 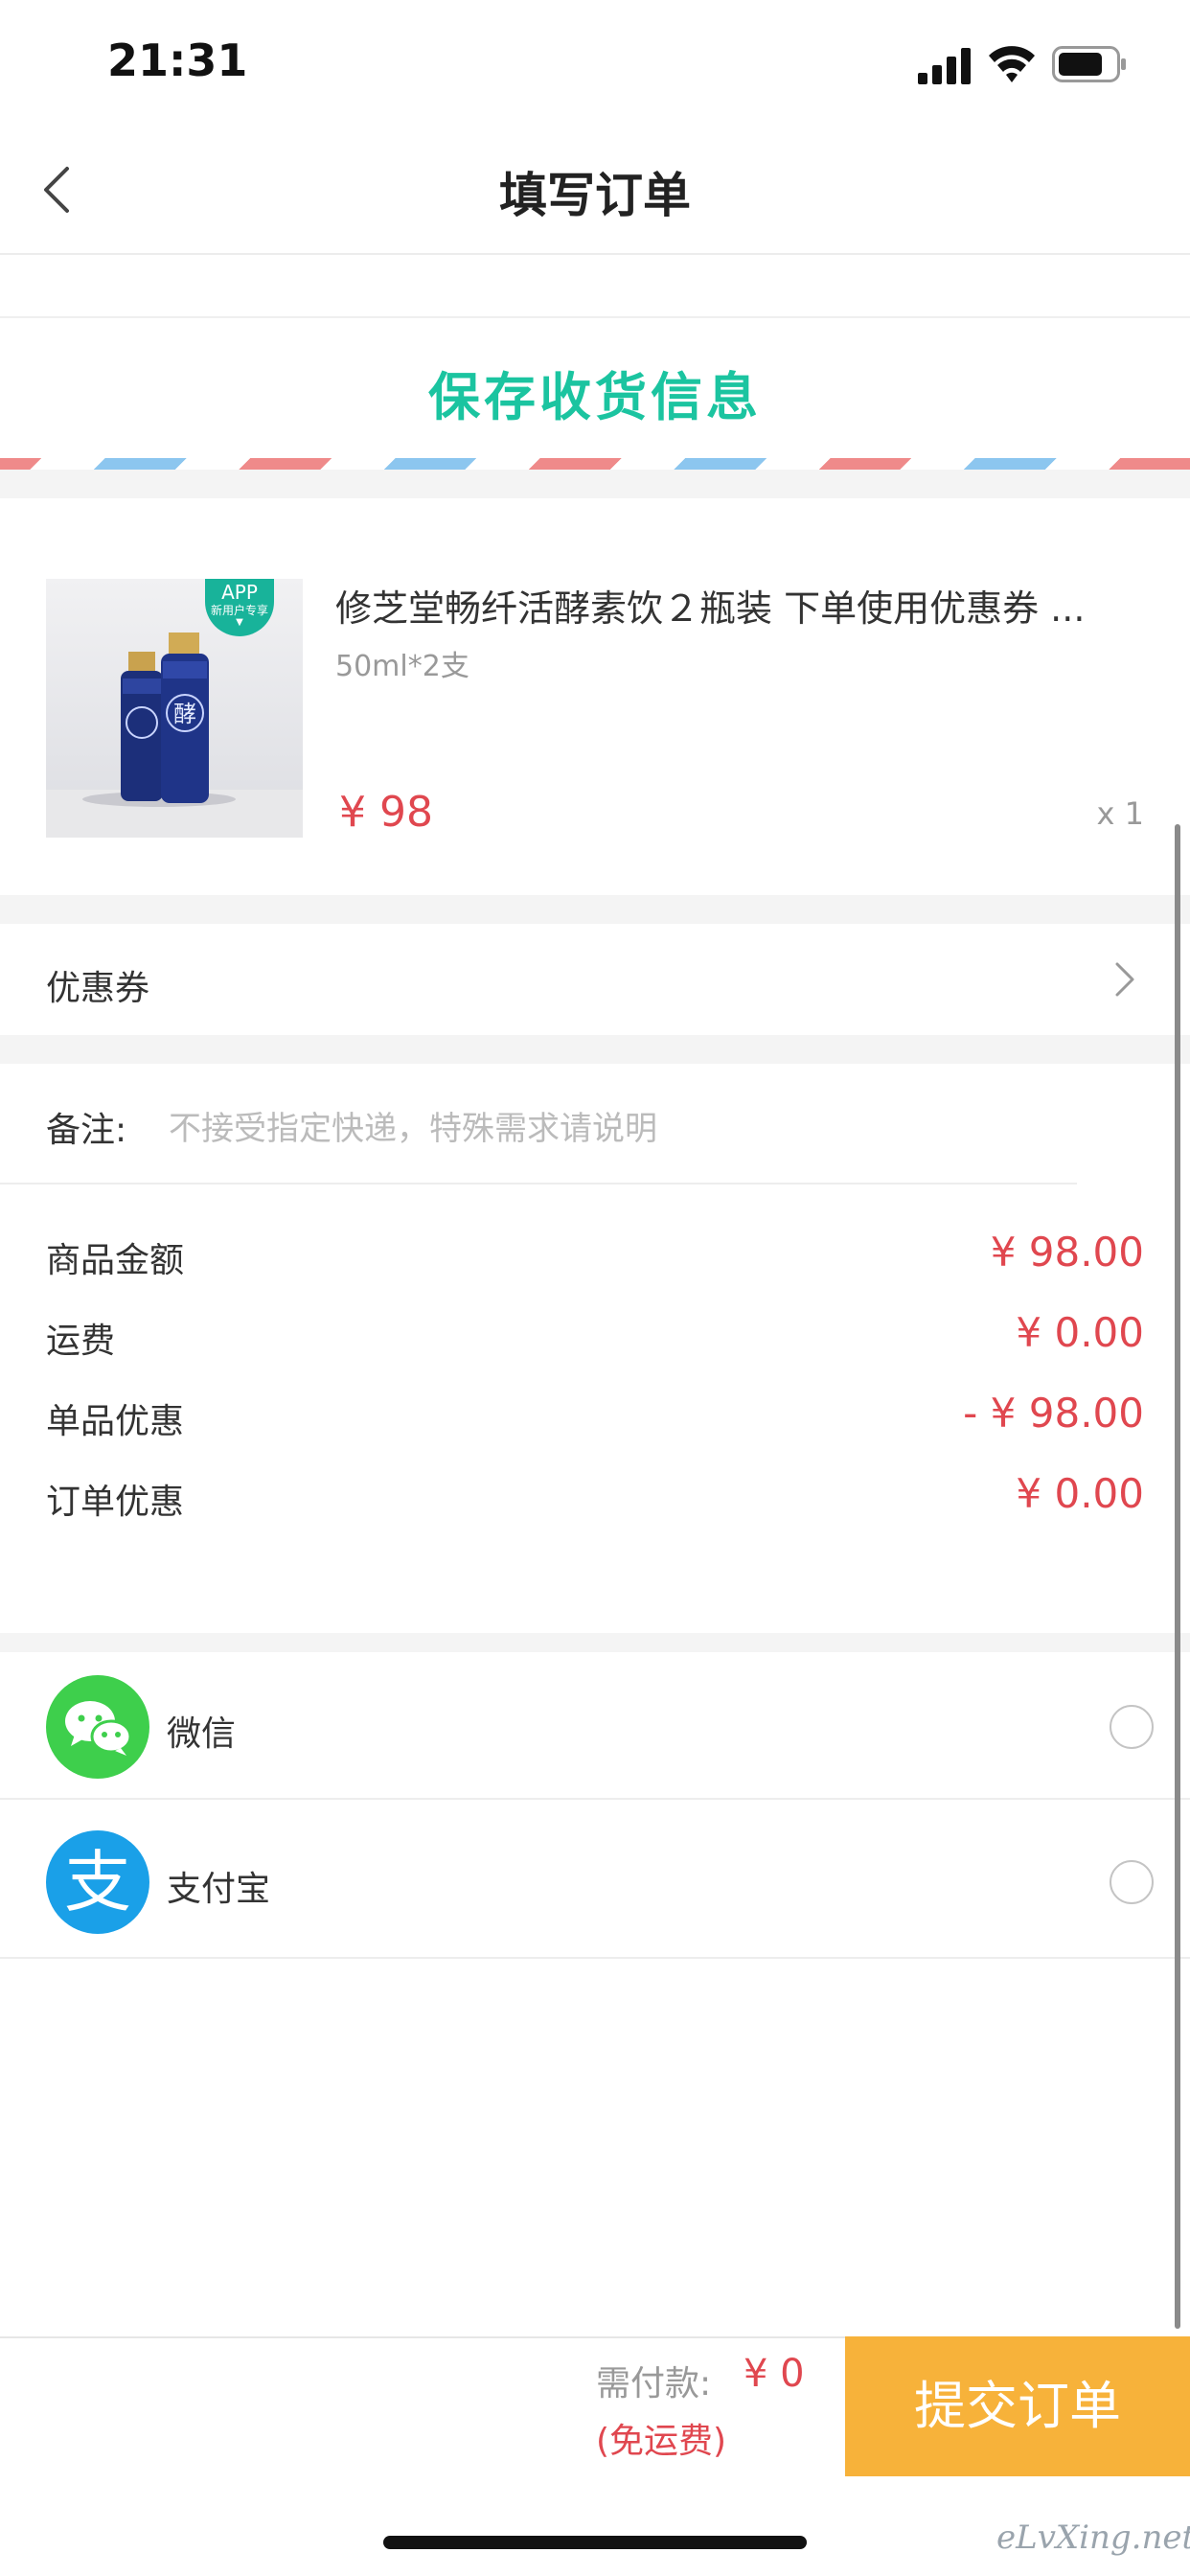 I want to click on bottle-label-text: 酵, so click(x=185, y=714).